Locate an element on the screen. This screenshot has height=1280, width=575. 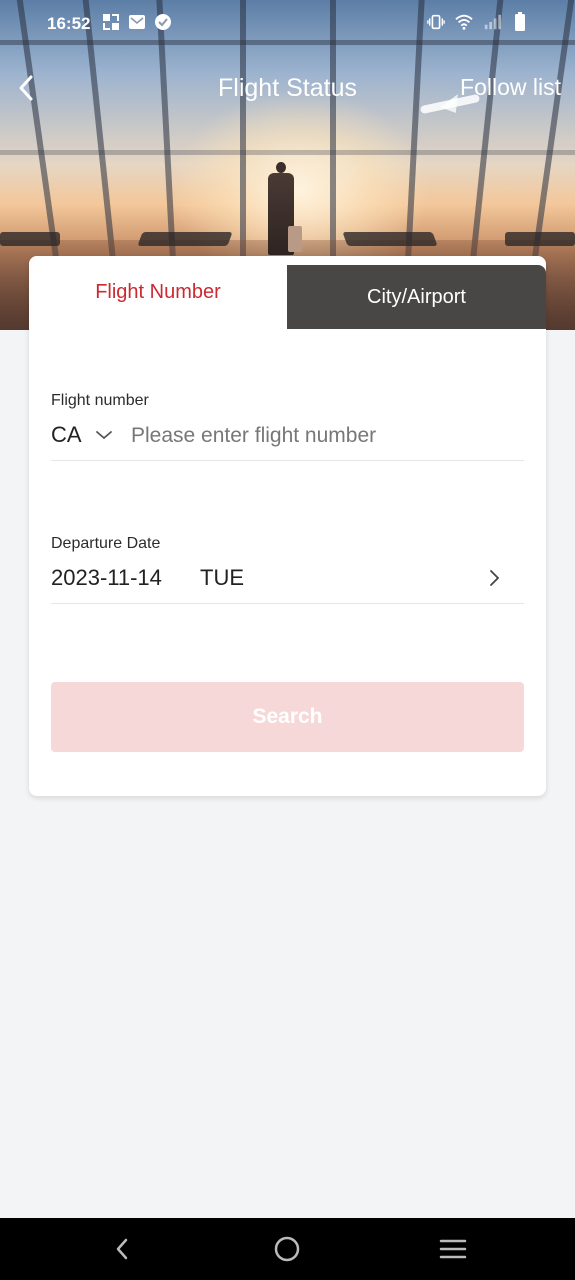
status-bar: 16:52 is located at coordinates (287, 23).